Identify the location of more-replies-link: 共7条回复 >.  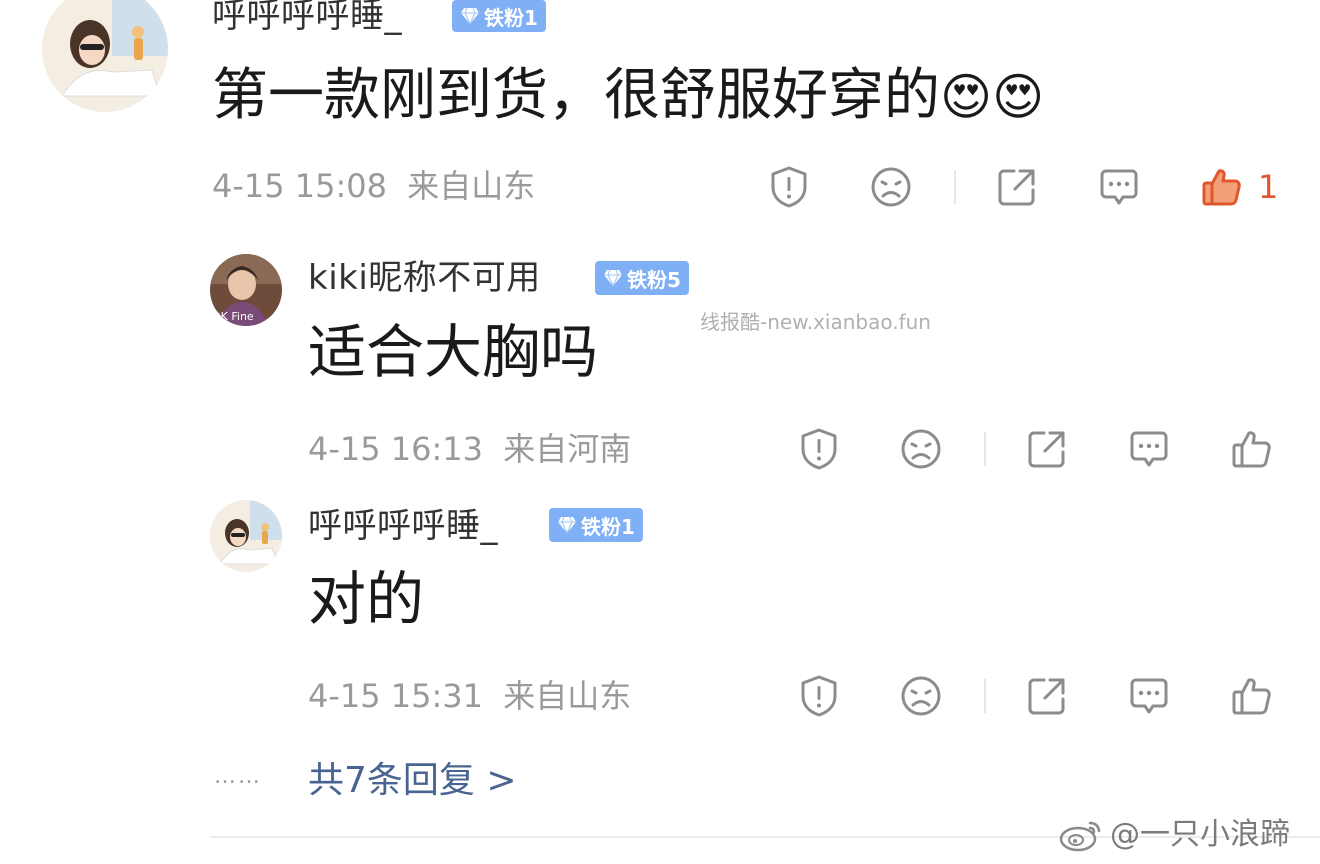
(412, 781).